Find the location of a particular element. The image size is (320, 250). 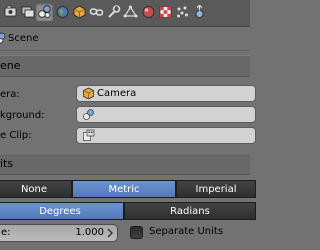

camera-label: era: is located at coordinates (10, 94).